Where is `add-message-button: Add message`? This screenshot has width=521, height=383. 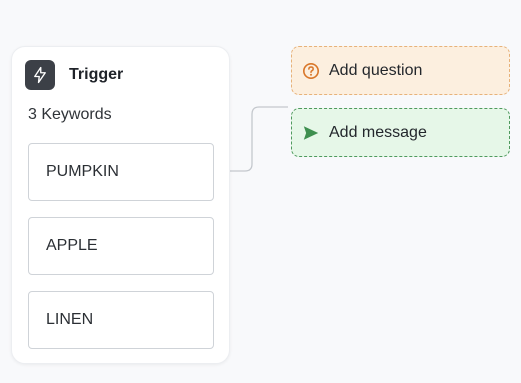 add-message-button: Add message is located at coordinates (400, 132).